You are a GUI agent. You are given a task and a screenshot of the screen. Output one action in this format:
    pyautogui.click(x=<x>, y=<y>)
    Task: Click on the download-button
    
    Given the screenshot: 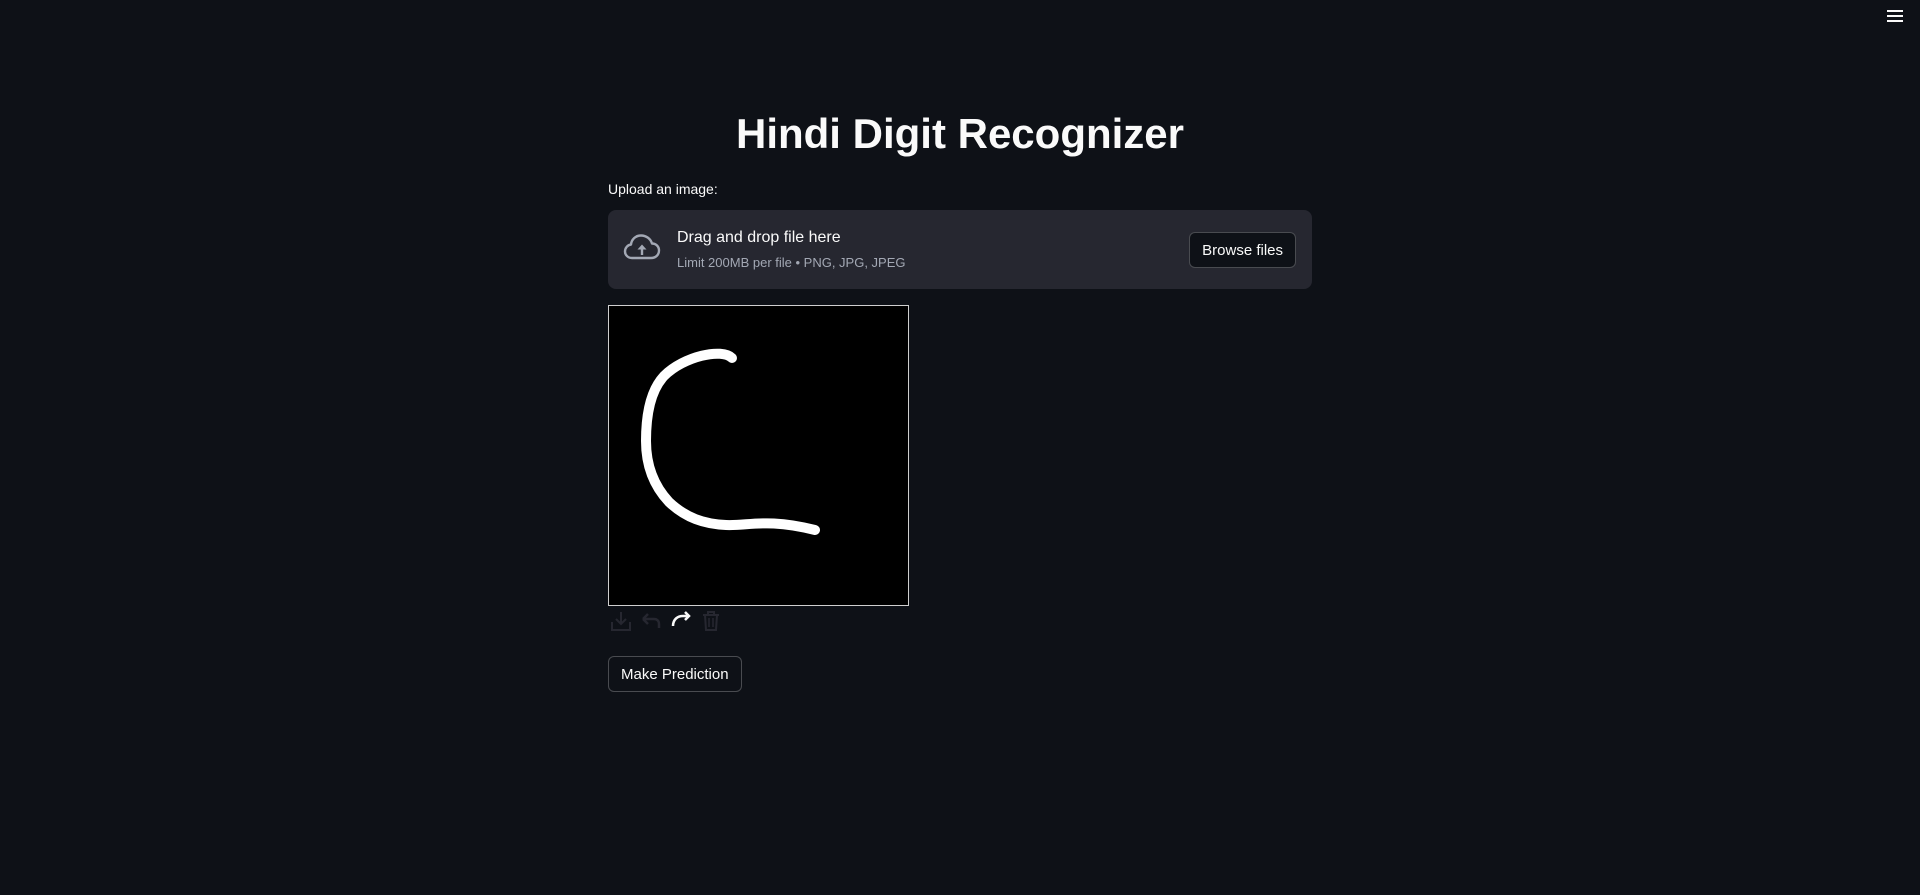 What is the action you would take?
    pyautogui.click(x=621, y=623)
    